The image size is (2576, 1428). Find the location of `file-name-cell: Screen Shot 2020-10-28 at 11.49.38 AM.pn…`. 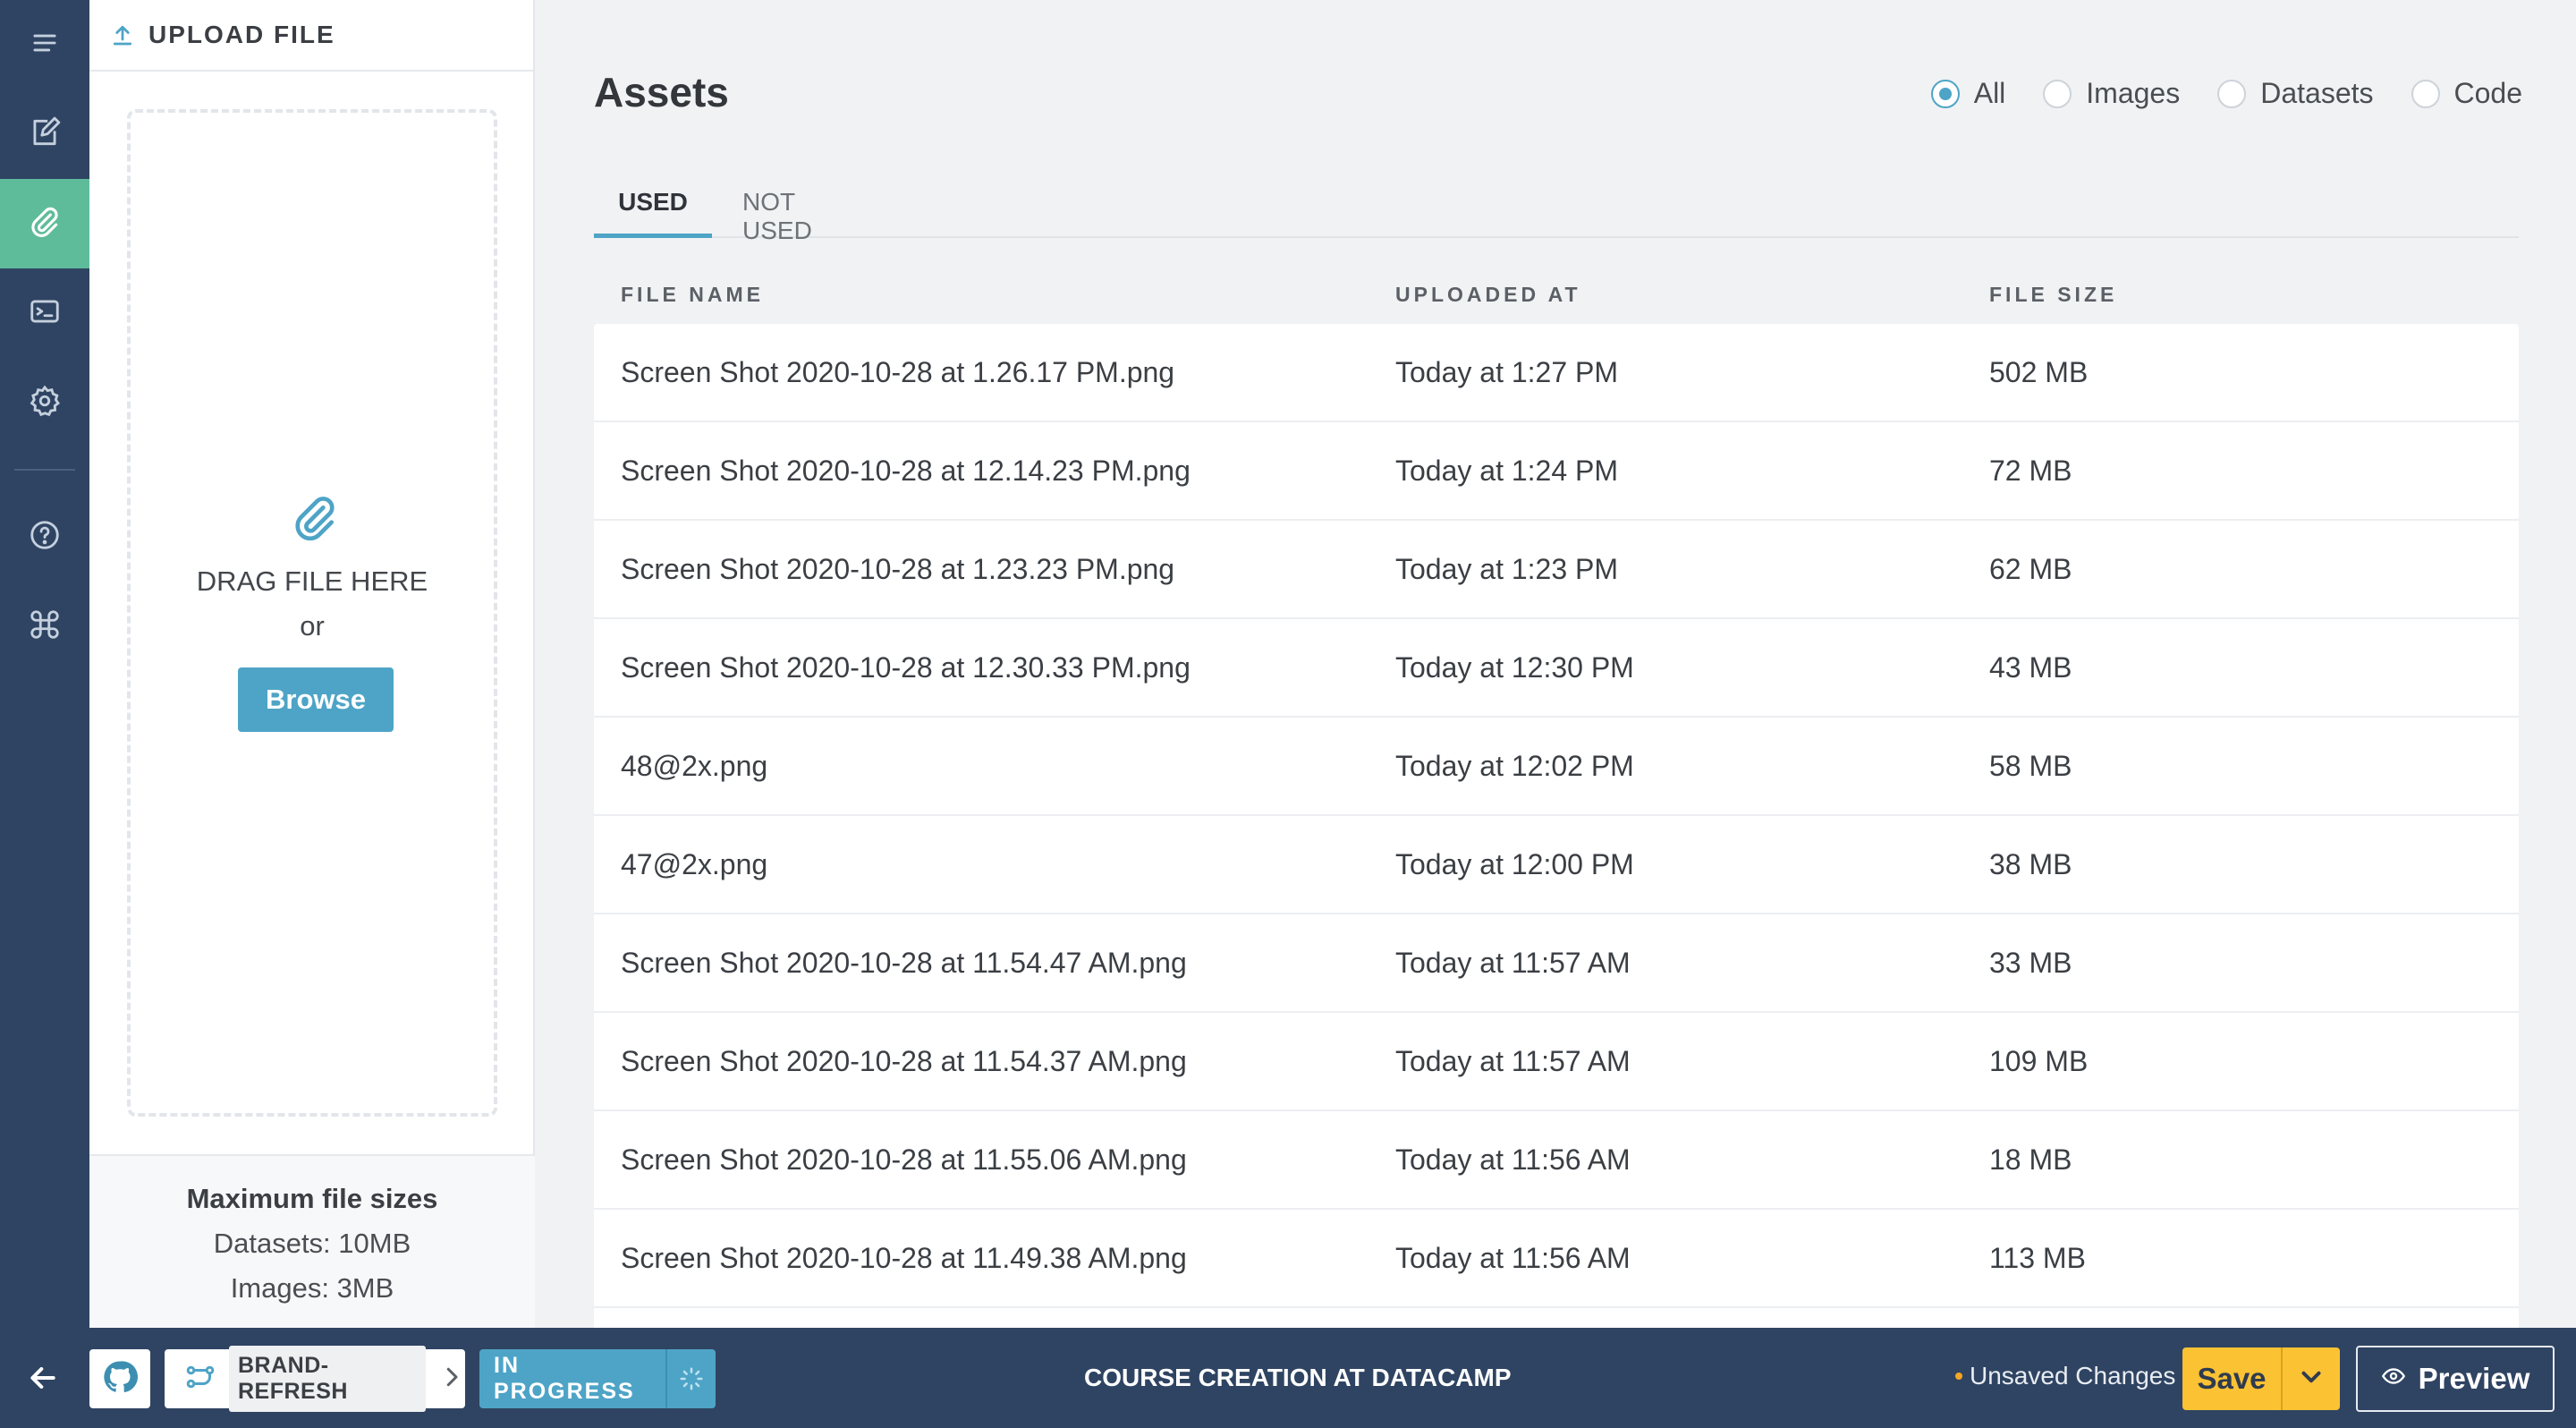

file-name-cell: Screen Shot 2020-10-28 at 11.49.38 AM.pn… is located at coordinates (904, 1257).